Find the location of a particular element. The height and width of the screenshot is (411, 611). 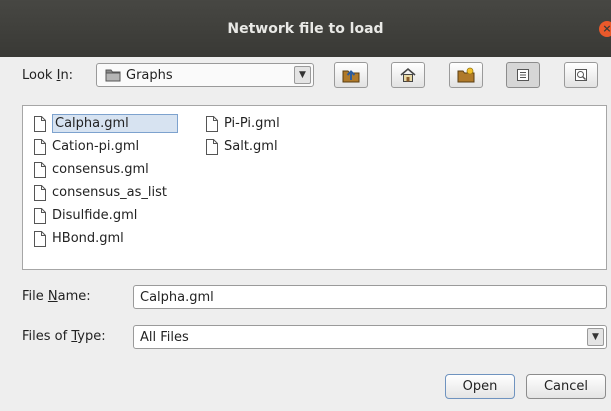

file-type-value: All Files is located at coordinates (164, 337).